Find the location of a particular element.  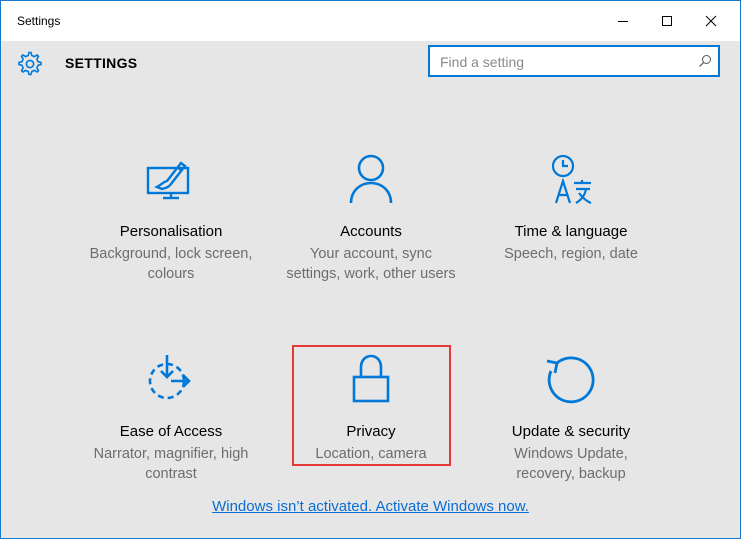

update-security-icon is located at coordinates (570, 380).